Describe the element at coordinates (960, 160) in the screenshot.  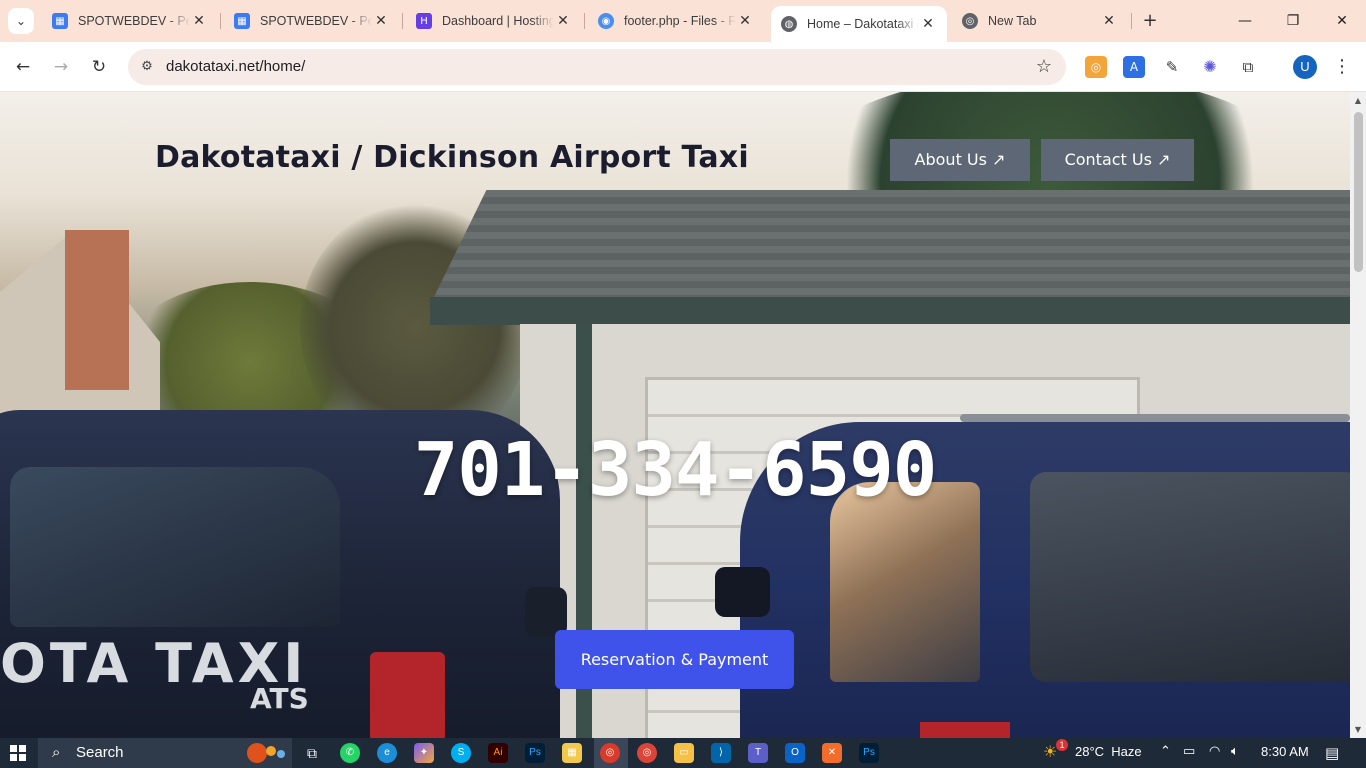
I see `about-us-button: About Us ↗` at that location.